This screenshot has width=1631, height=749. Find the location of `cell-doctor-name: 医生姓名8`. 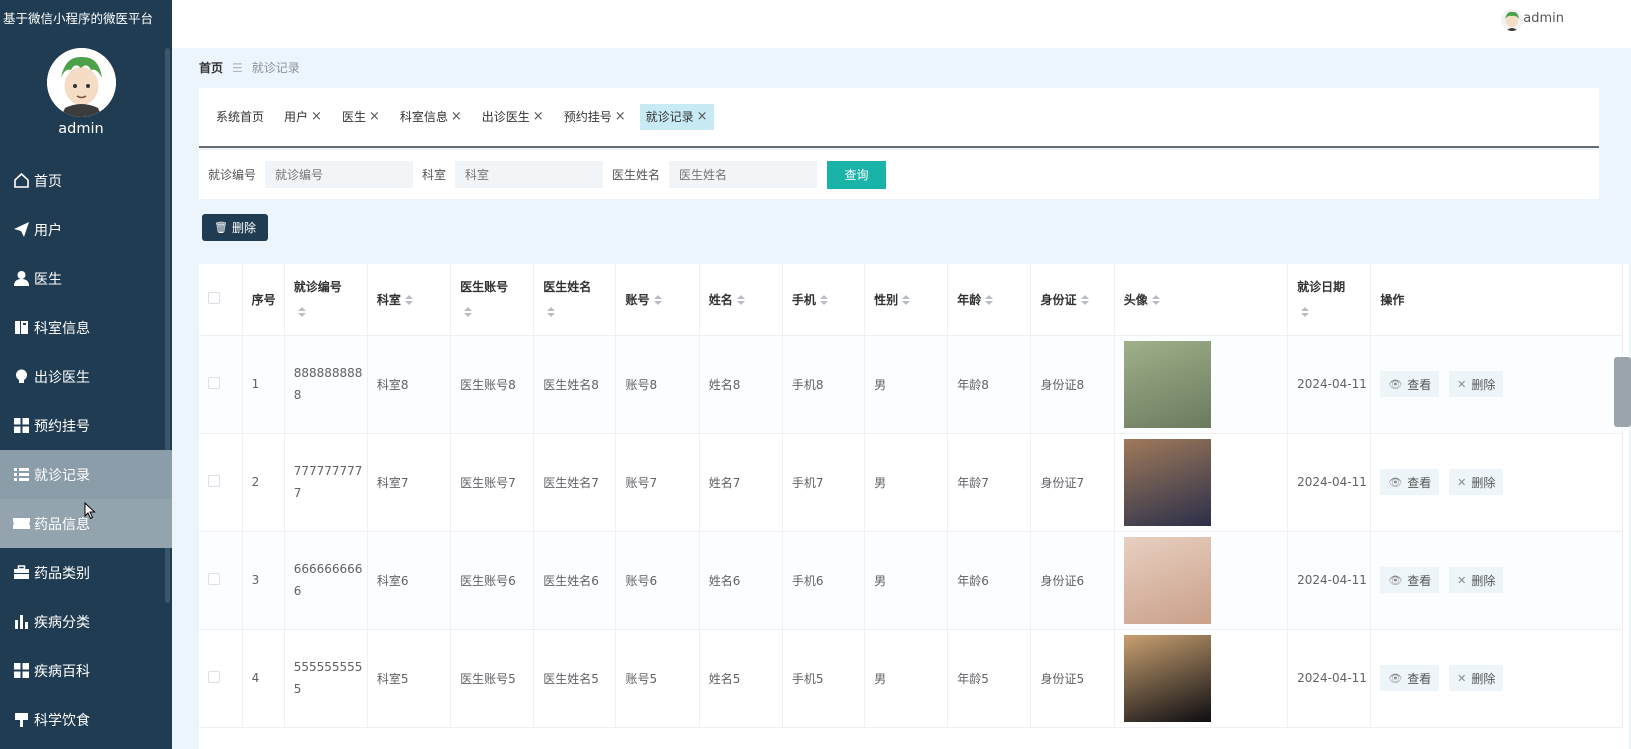

cell-doctor-name: 医生姓名8 is located at coordinates (575, 384).